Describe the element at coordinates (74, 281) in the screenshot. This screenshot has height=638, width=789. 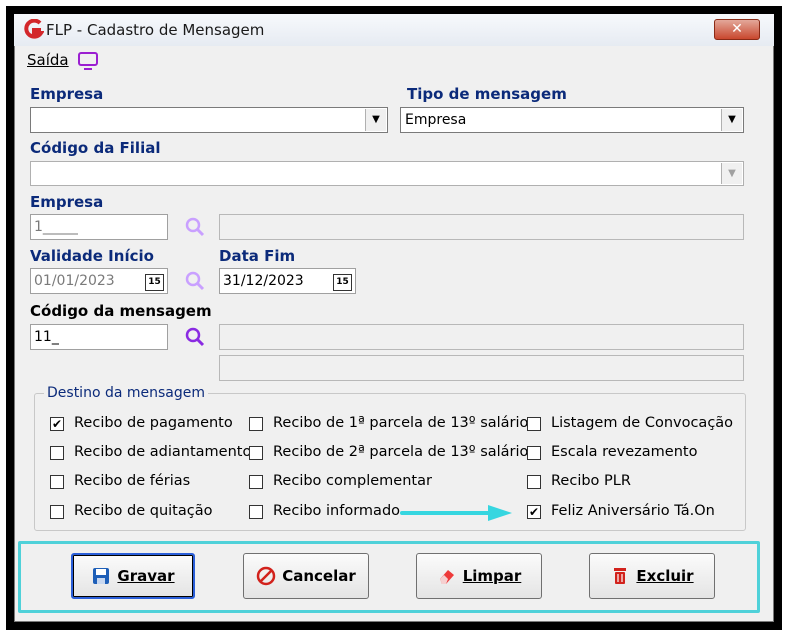
I see `validade-inicio-value: 01/01/2023` at that location.